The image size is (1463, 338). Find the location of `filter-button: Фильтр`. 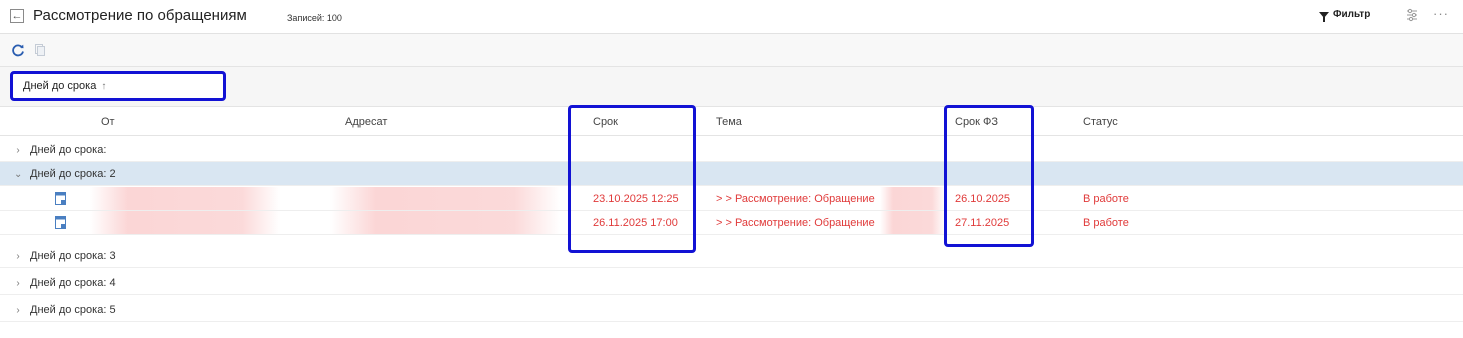

filter-button: Фильтр is located at coordinates (1345, 15).